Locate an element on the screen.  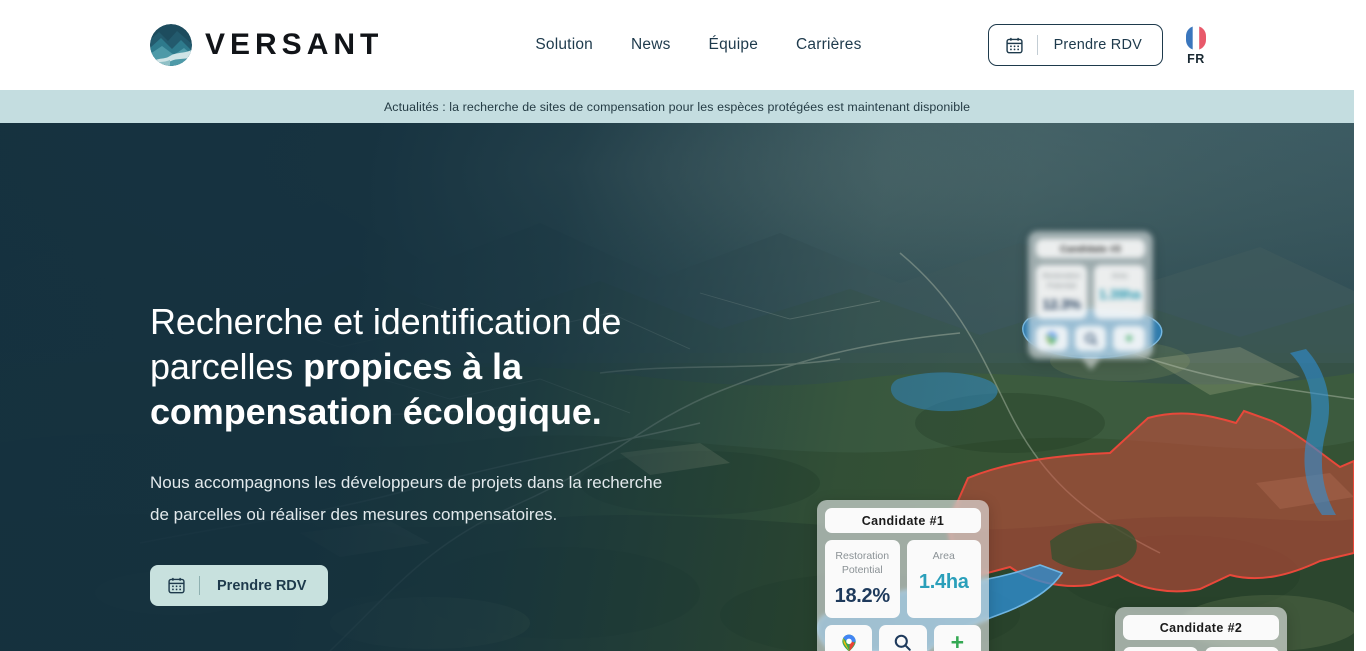
hero-prendre-rdv-label: Prendre RDV is located at coordinates (262, 585).